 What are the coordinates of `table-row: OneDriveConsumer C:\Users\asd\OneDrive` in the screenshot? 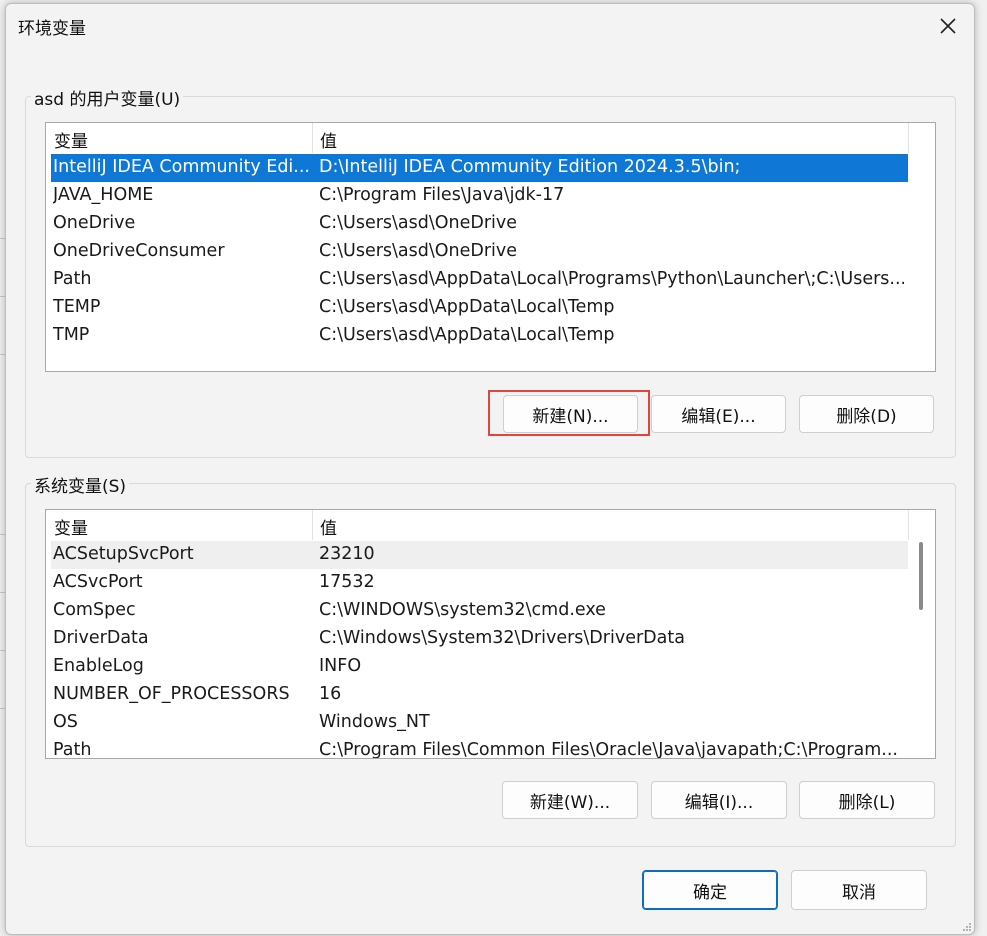 It's located at (479, 252).